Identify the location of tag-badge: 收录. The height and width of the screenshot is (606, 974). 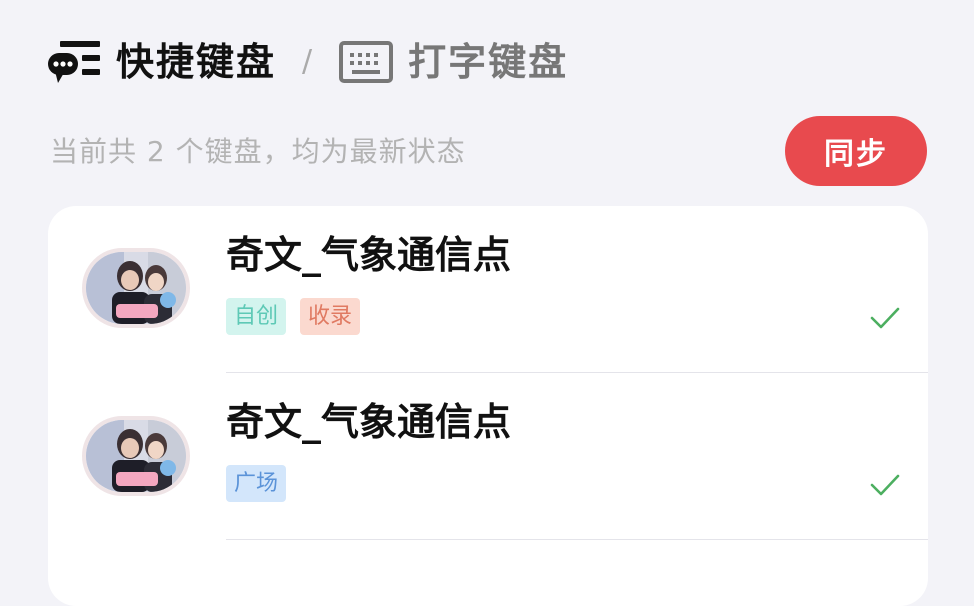
(330, 316).